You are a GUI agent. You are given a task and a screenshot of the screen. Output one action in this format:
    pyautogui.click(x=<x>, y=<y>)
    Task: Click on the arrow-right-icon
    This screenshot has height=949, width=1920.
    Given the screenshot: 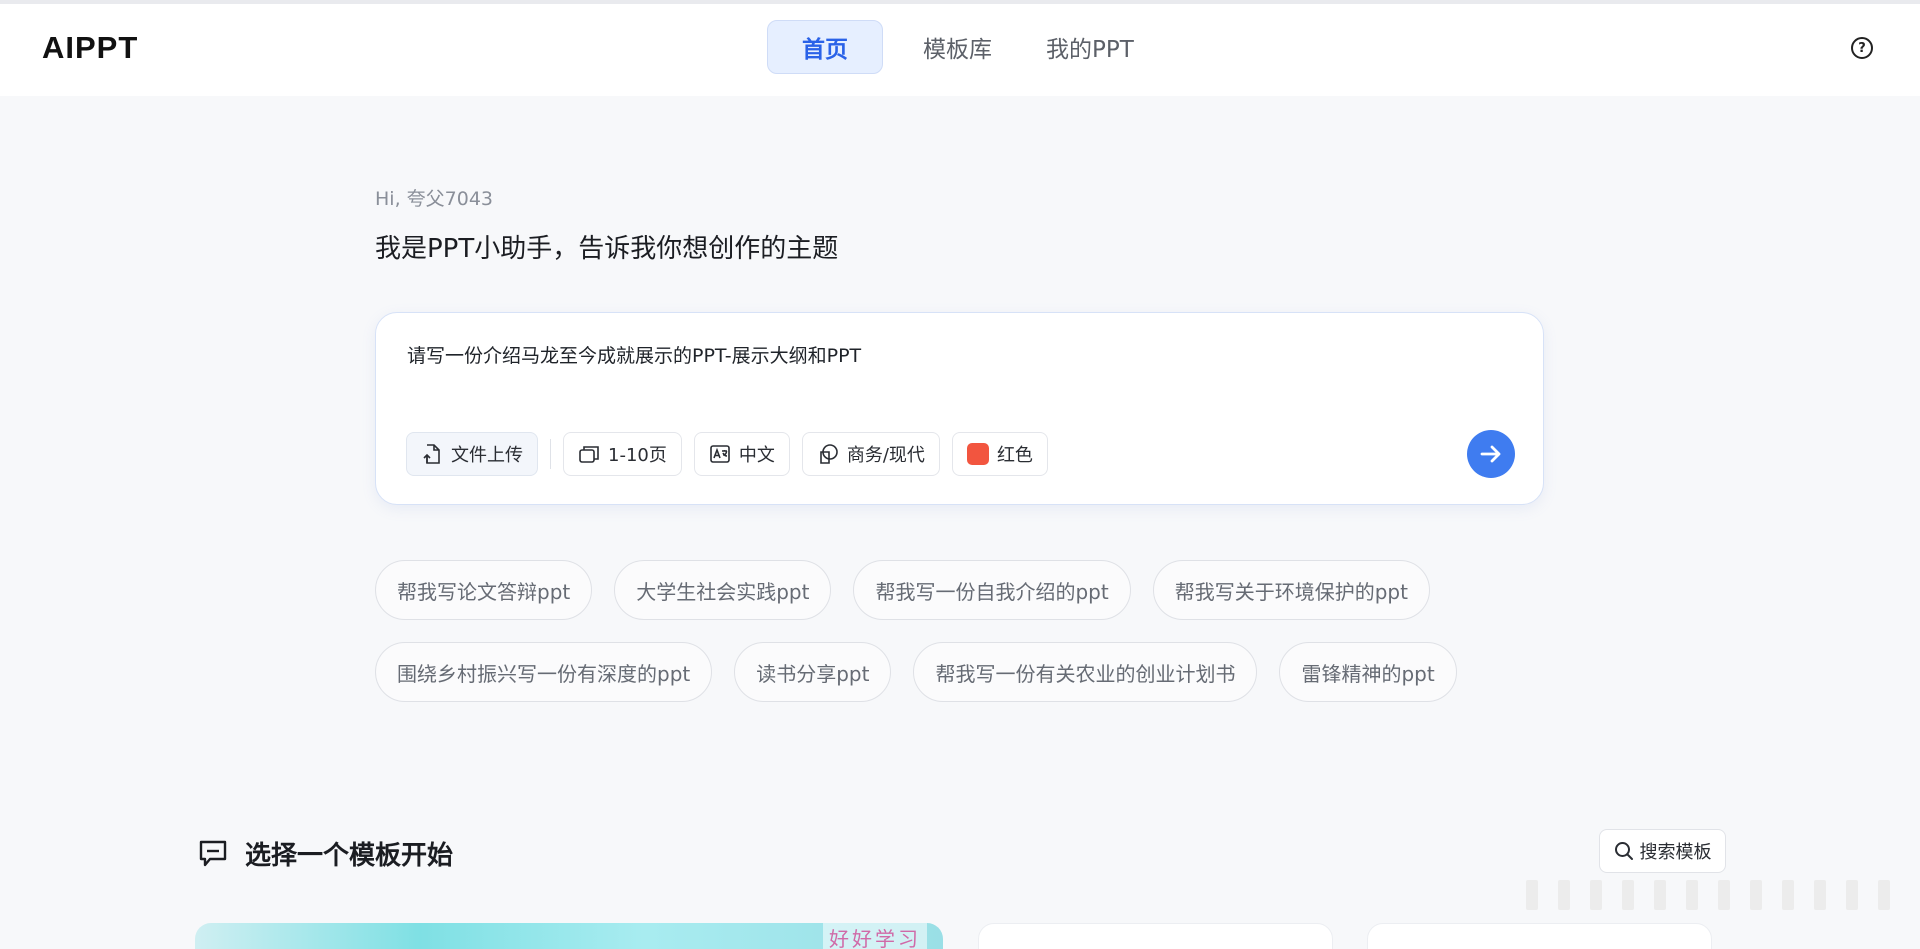 What is the action you would take?
    pyautogui.click(x=1490, y=454)
    